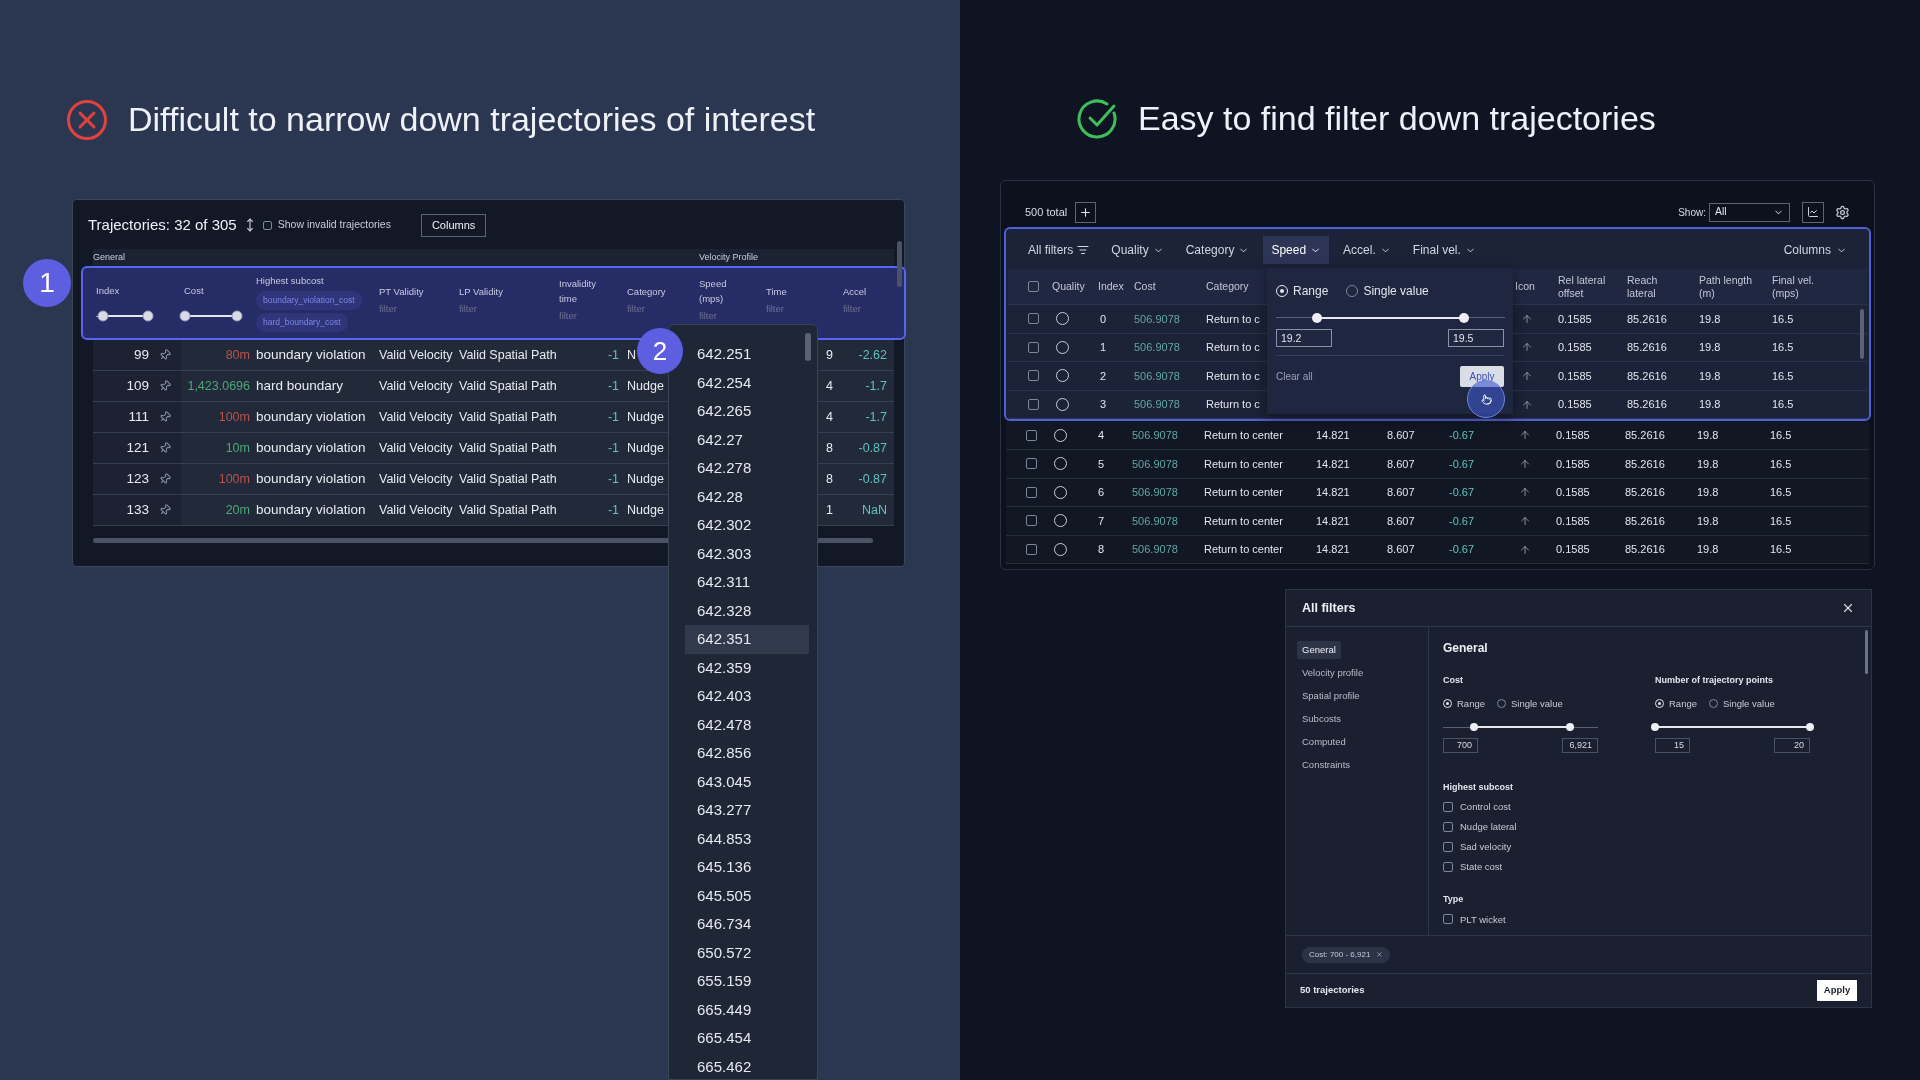 The width and height of the screenshot is (1920, 1080). I want to click on nav-item: Computed, so click(1324, 742).